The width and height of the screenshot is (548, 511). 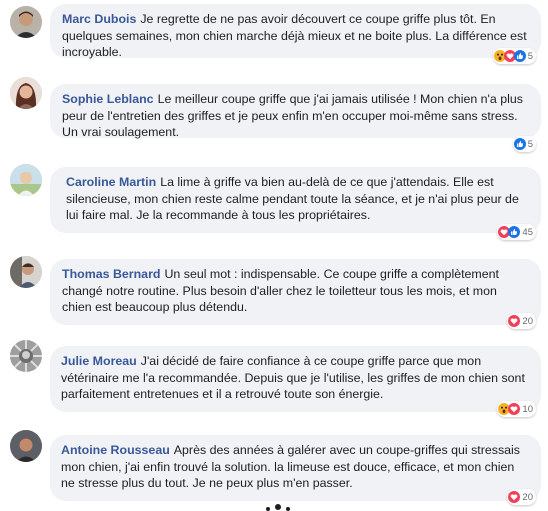 I want to click on comment-author: Sophie Leblanc, so click(x=108, y=99).